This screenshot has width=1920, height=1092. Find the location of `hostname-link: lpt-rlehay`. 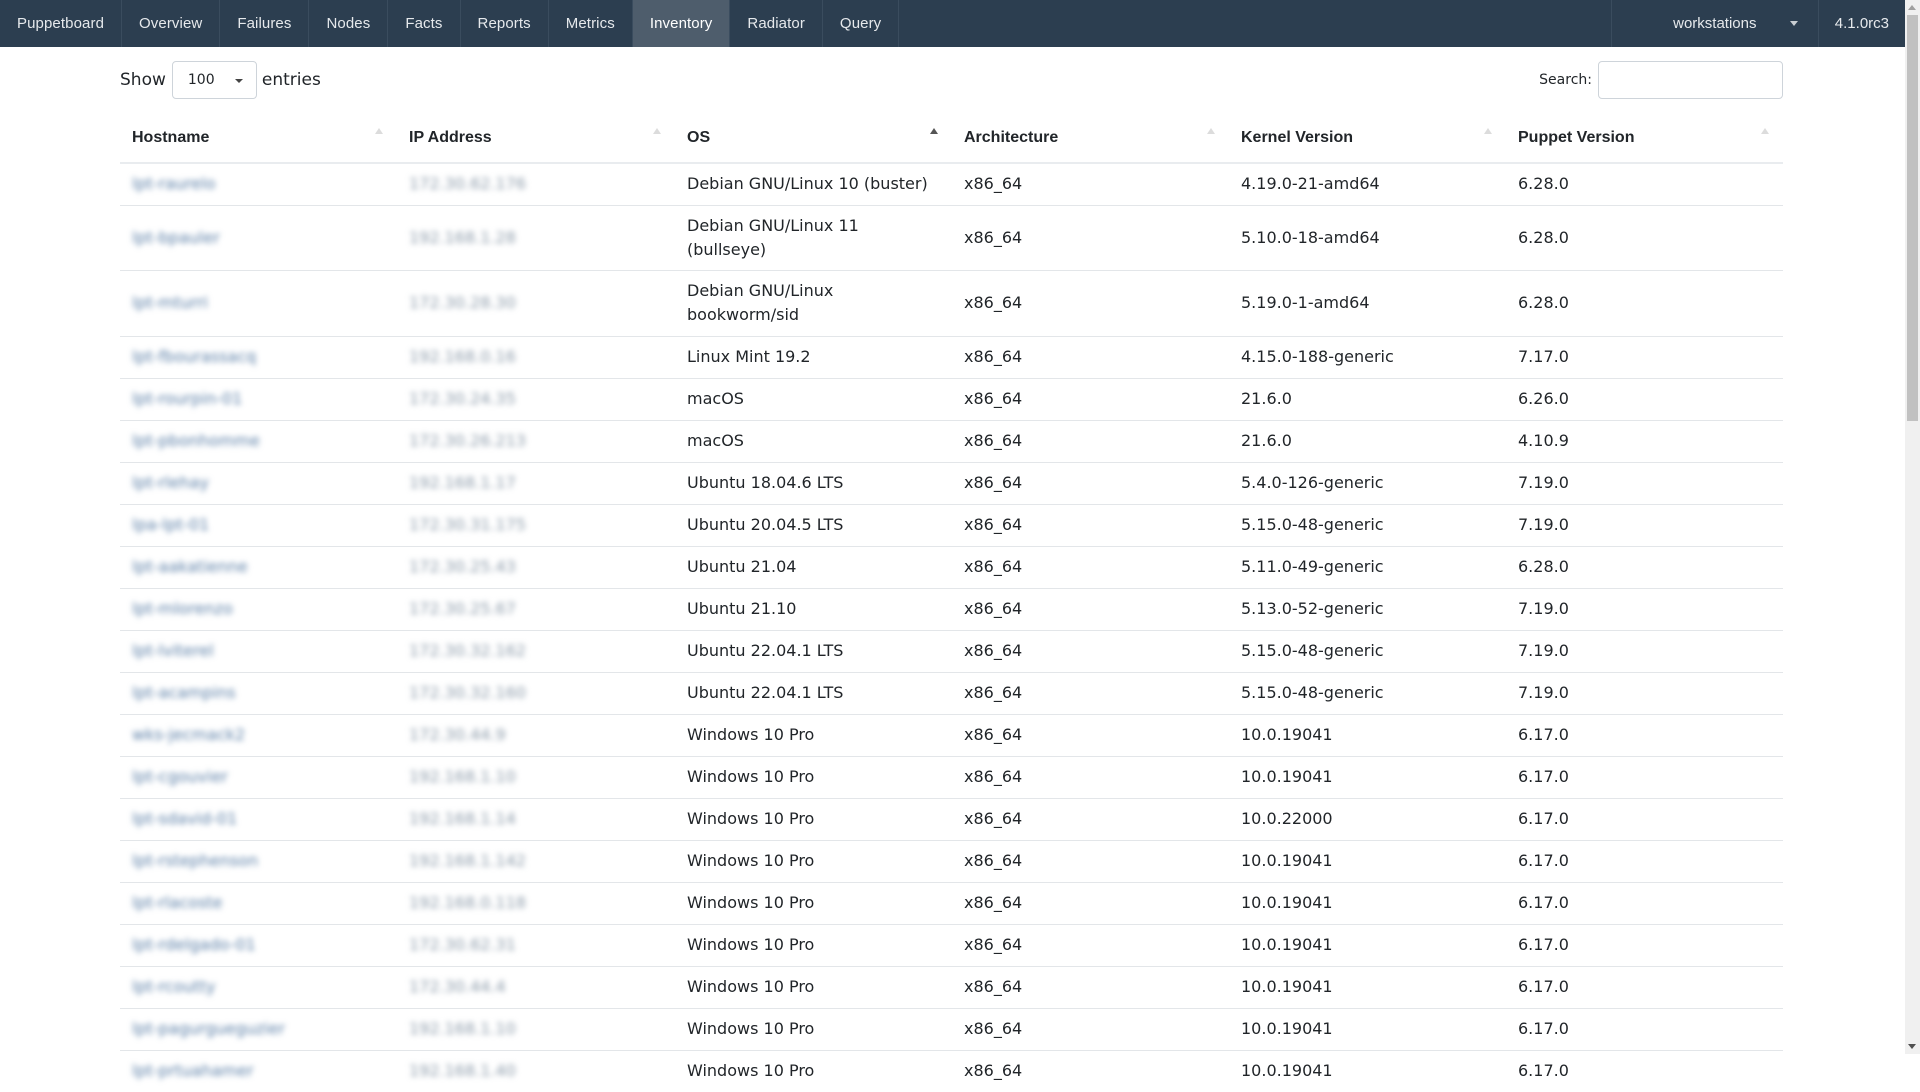

hostname-link: lpt-rlehay is located at coordinates (170, 482).